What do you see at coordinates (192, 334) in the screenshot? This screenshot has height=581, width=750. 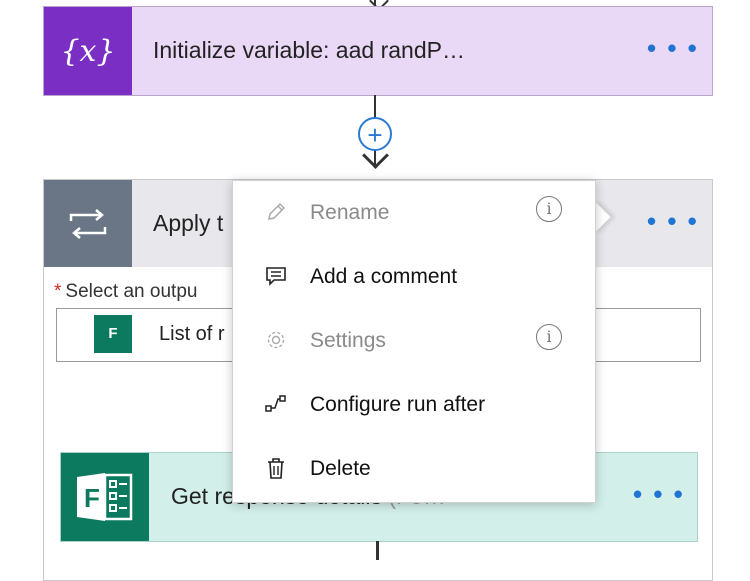 I see `token-label: List of r` at bounding box center [192, 334].